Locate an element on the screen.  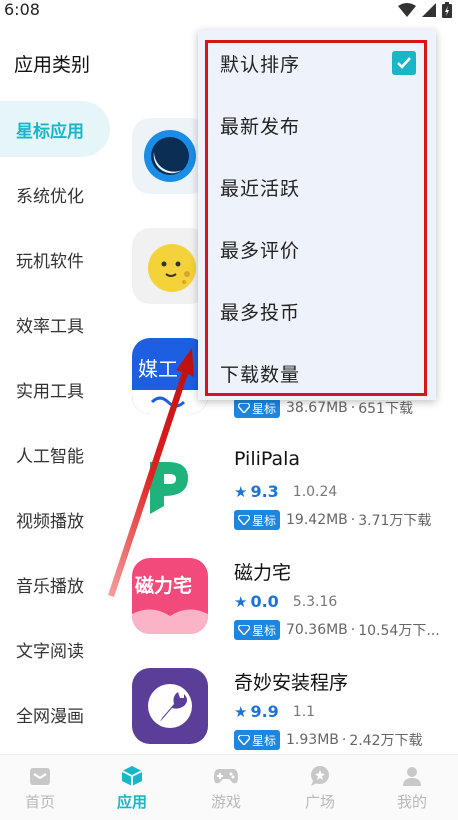
sidebar-item-music: 音乐播放 is located at coordinates (55, 584).